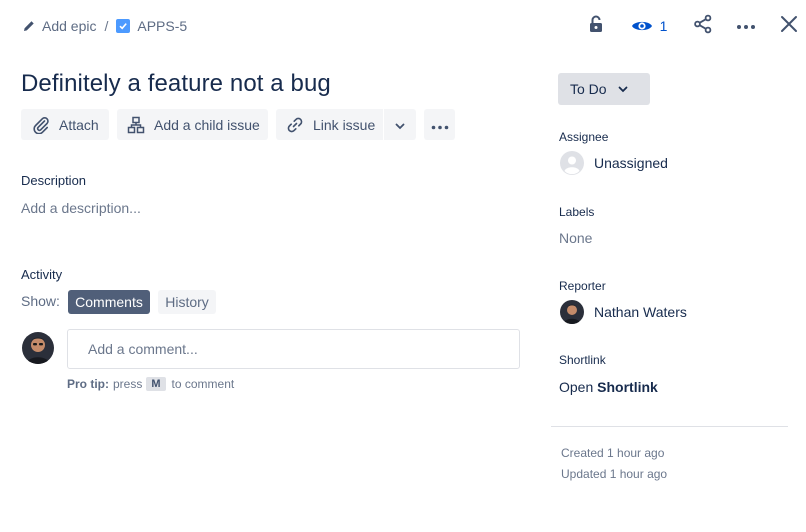 The image size is (806, 532). I want to click on shortlink-field: Open Shortlink, so click(608, 387).